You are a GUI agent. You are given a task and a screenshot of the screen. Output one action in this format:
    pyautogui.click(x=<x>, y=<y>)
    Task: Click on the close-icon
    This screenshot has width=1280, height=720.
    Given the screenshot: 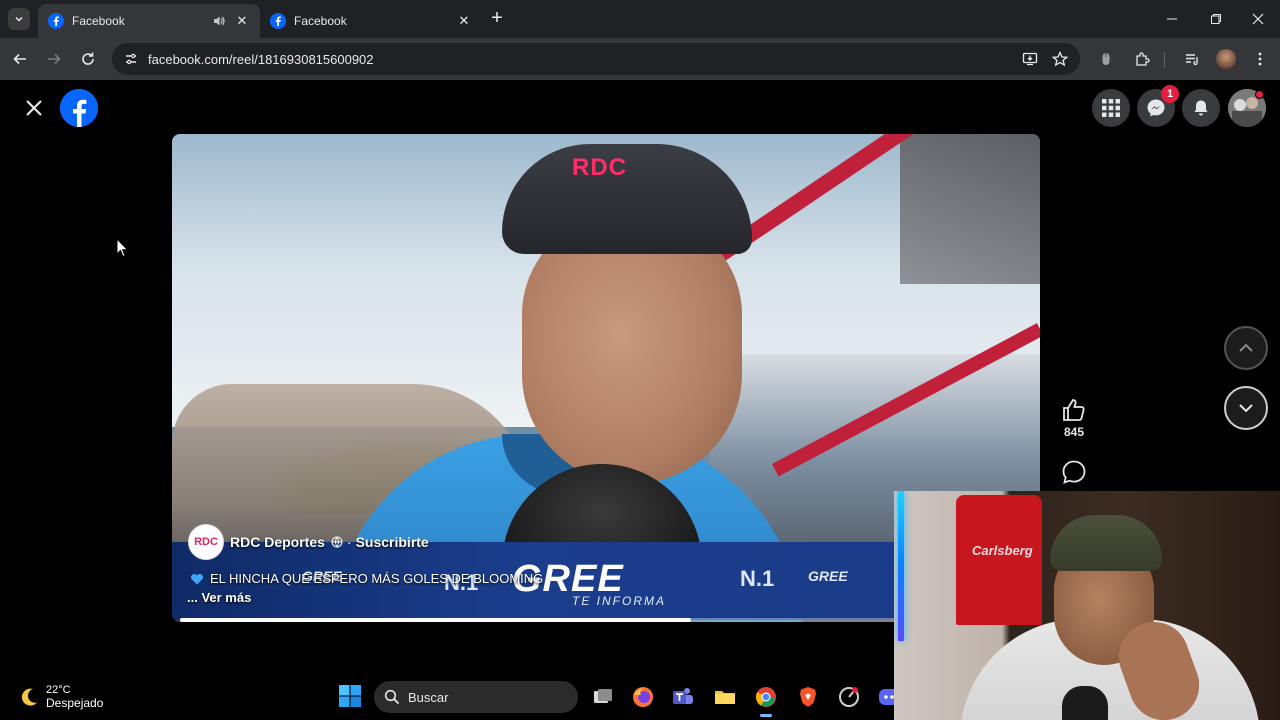 What is the action you would take?
    pyautogui.click(x=1258, y=19)
    